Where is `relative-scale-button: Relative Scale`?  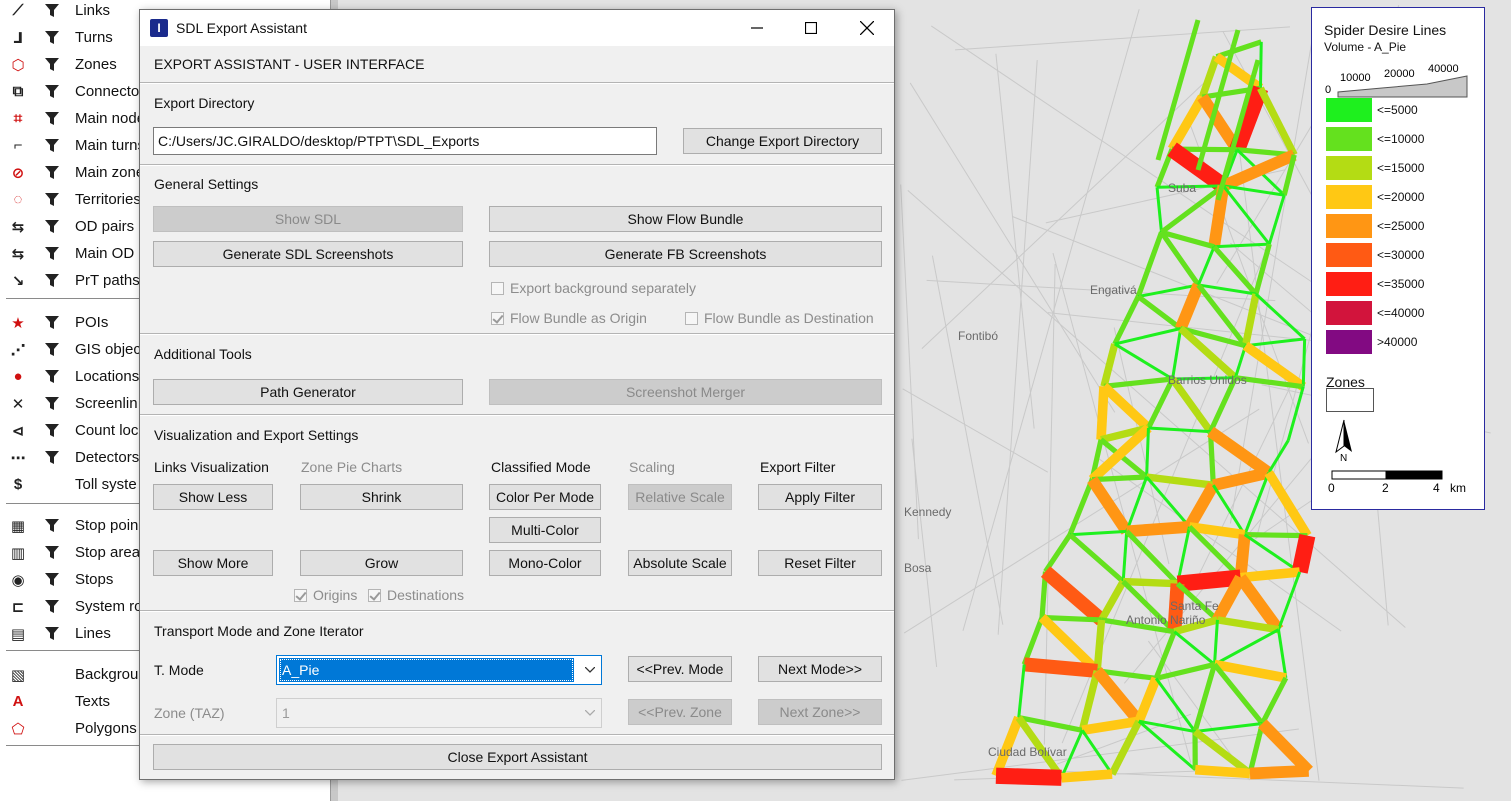
relative-scale-button: Relative Scale is located at coordinates (680, 497).